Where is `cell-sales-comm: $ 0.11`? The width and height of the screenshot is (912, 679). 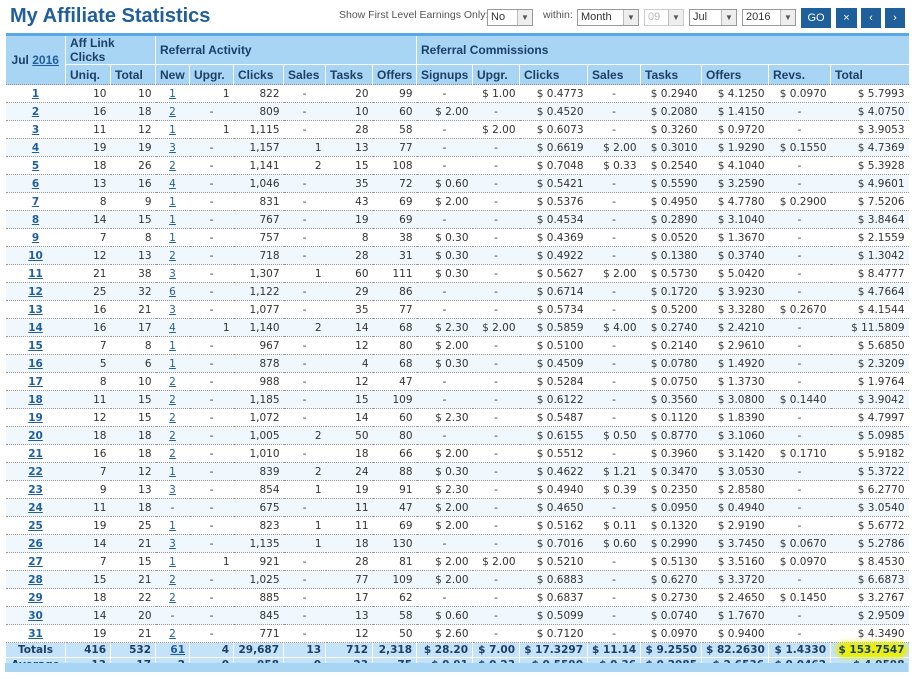 cell-sales-comm: $ 0.11 is located at coordinates (614, 525).